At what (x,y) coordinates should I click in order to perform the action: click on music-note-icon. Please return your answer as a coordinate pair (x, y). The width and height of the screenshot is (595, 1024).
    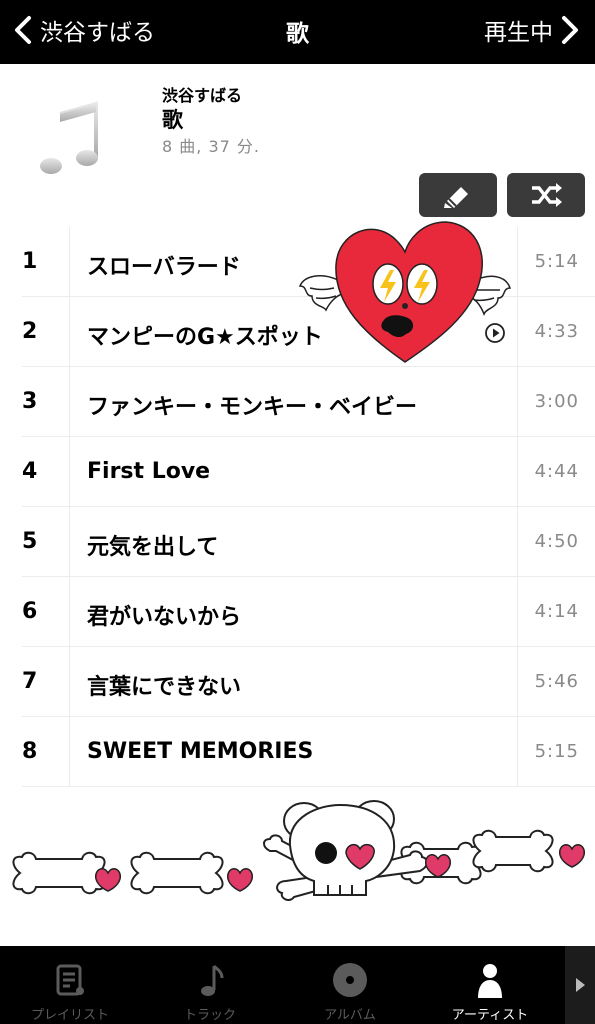
    Looking at the image, I should click on (212, 980).